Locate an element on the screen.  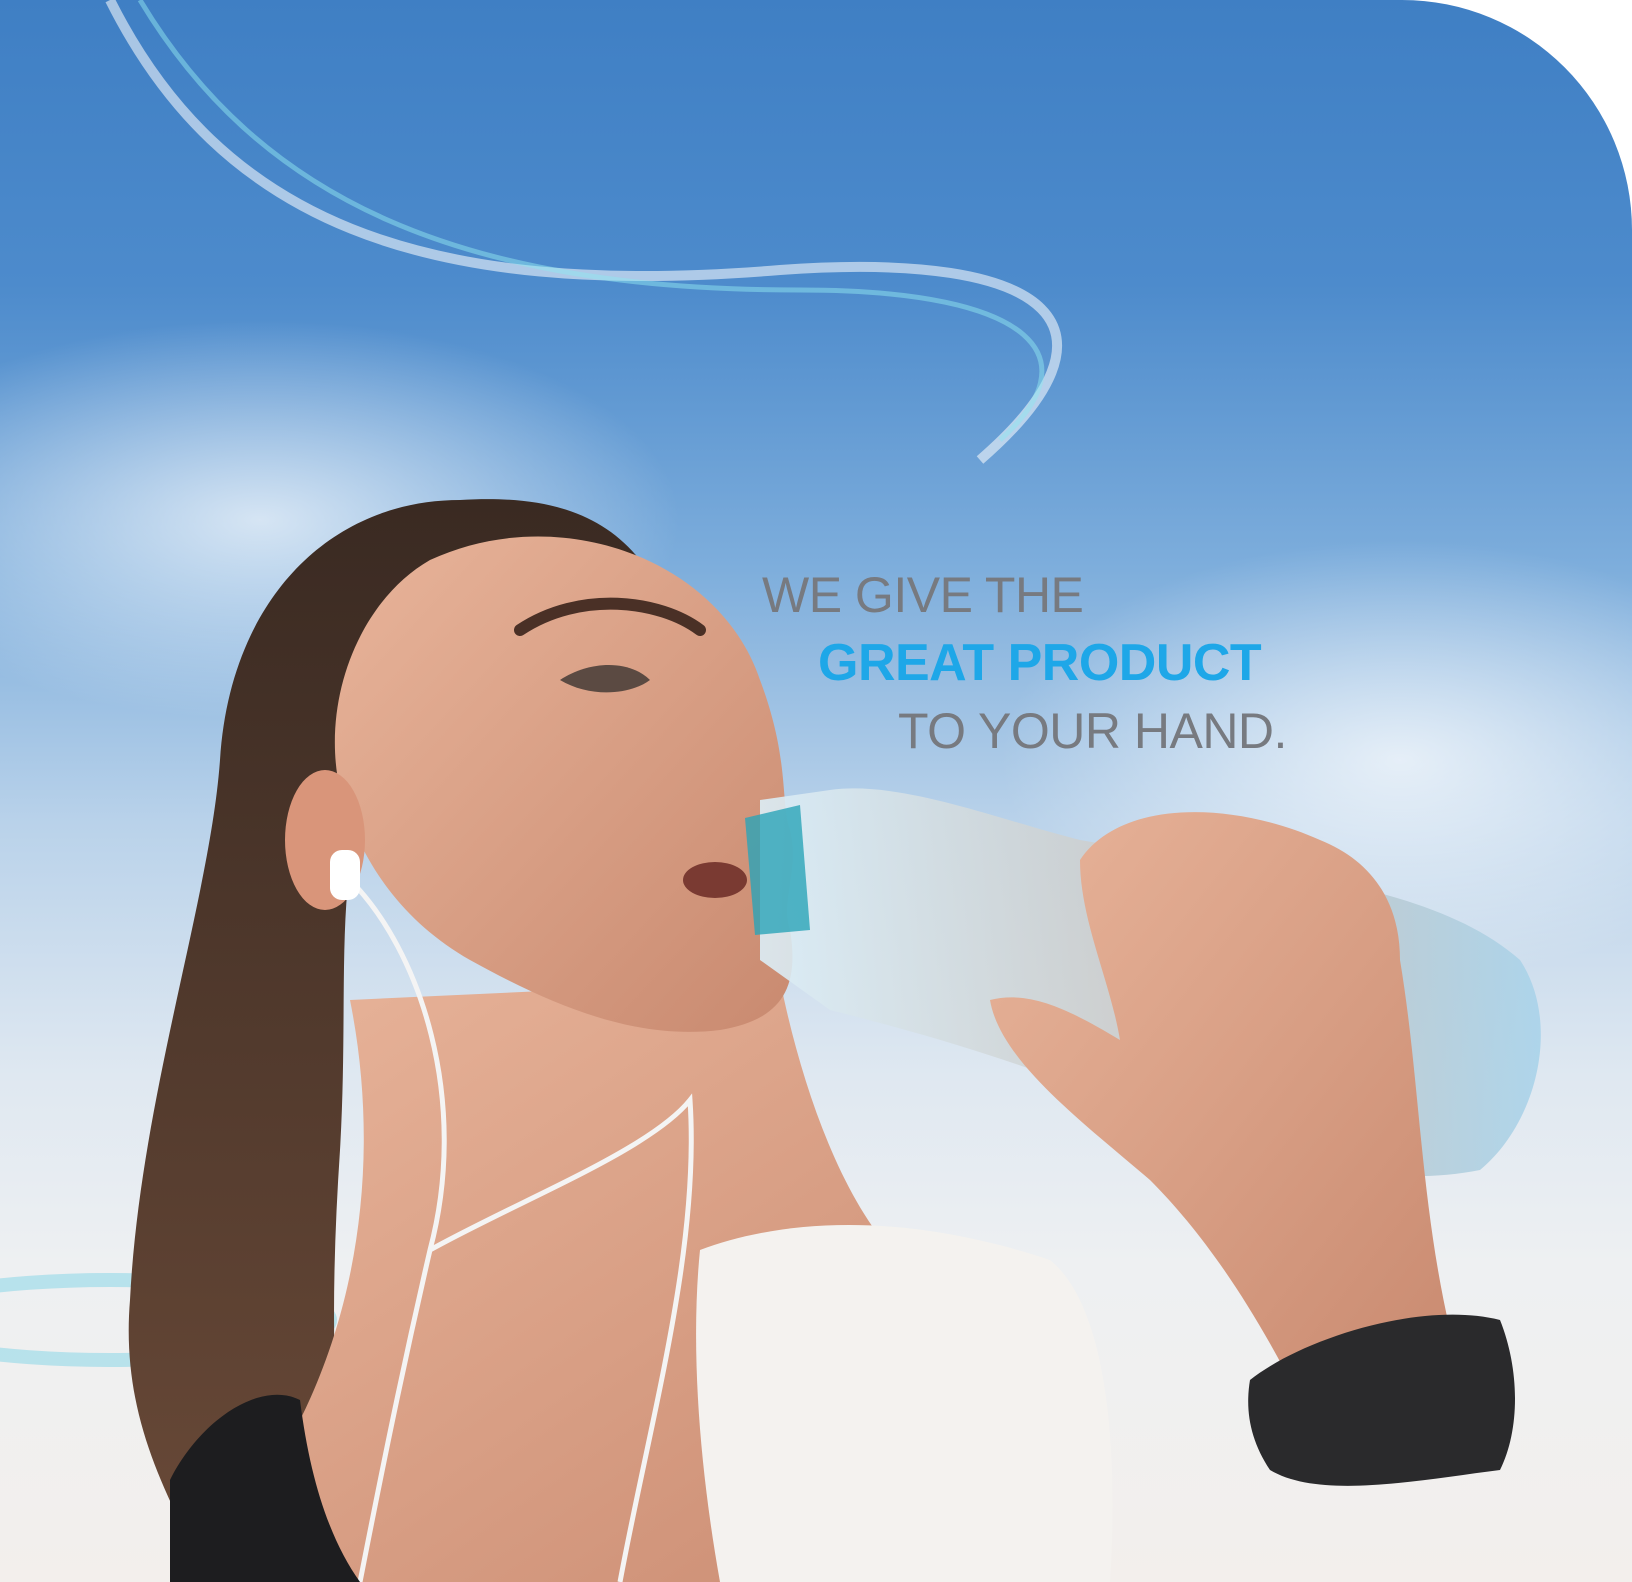
headline-line-2-highlight: GREAT PRODUCT is located at coordinates (1040, 663).